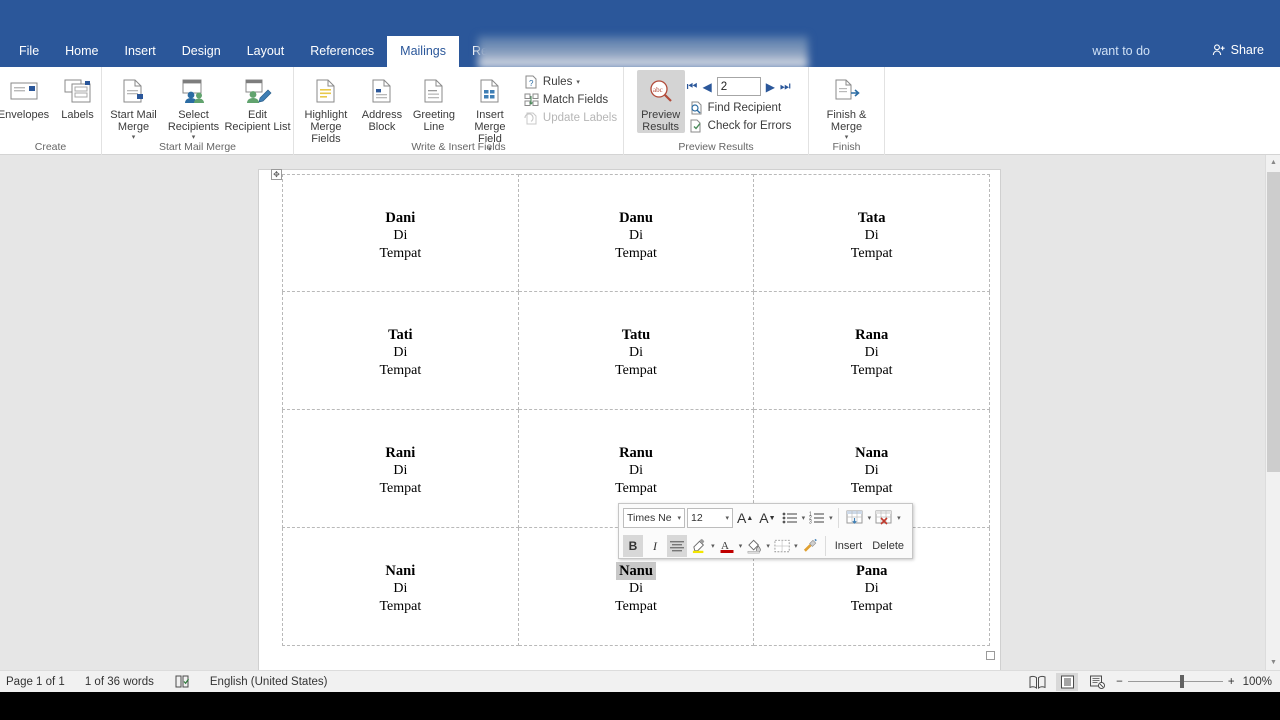 Image resolution: width=1280 pixels, height=720 pixels. What do you see at coordinates (782, 546) in the screenshot?
I see `borders-button` at bounding box center [782, 546].